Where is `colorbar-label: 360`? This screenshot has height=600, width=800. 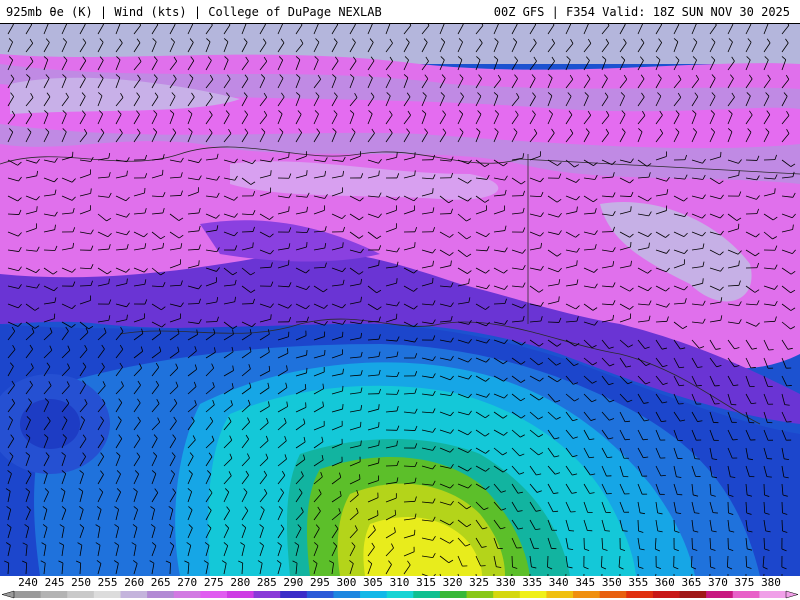 colorbar-label: 360 is located at coordinates (664, 582).